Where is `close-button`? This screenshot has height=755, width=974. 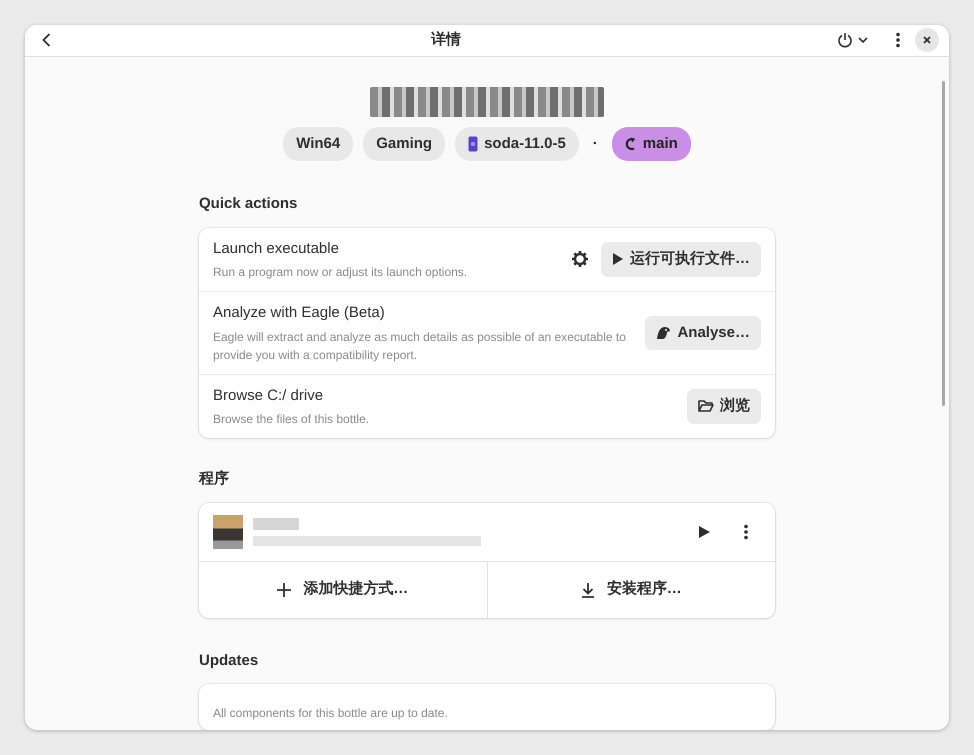 close-button is located at coordinates (927, 40).